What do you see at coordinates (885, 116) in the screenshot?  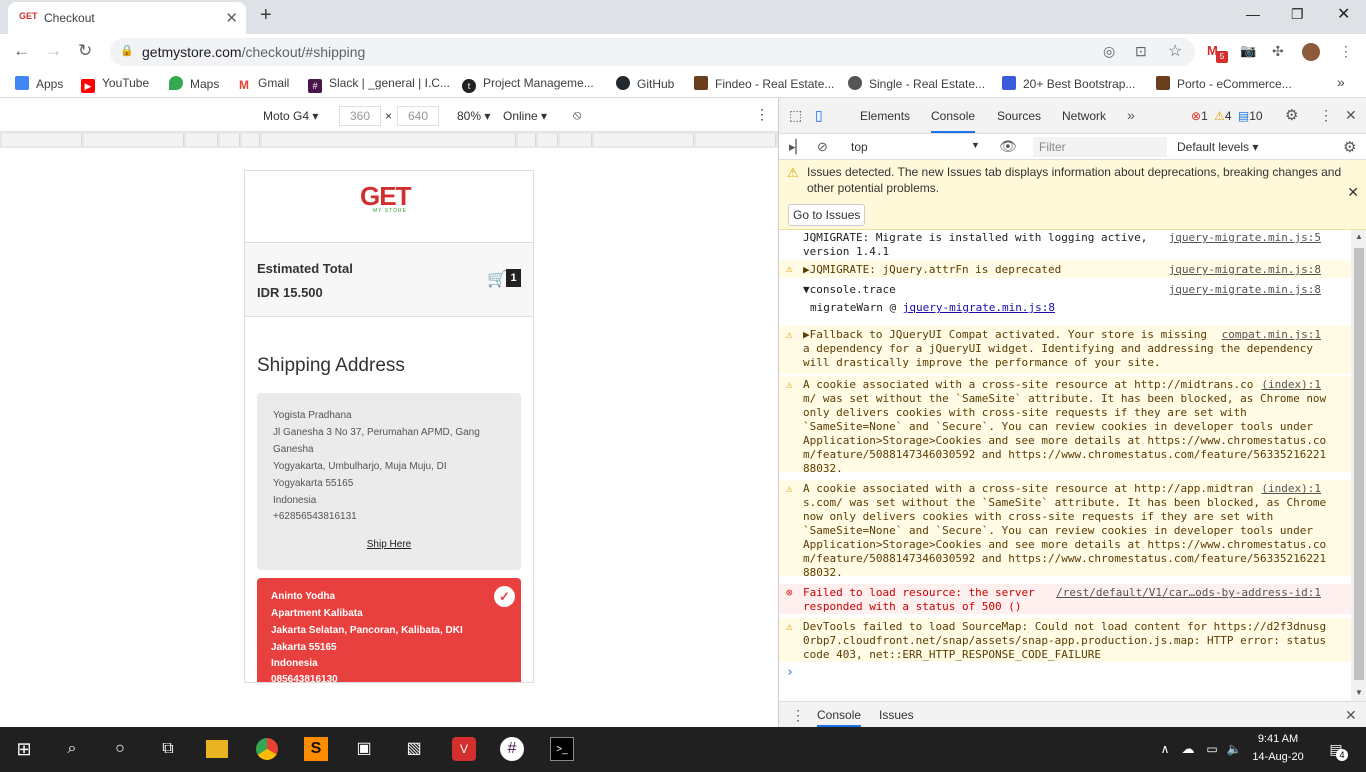 I see `tab-elements: Elements` at bounding box center [885, 116].